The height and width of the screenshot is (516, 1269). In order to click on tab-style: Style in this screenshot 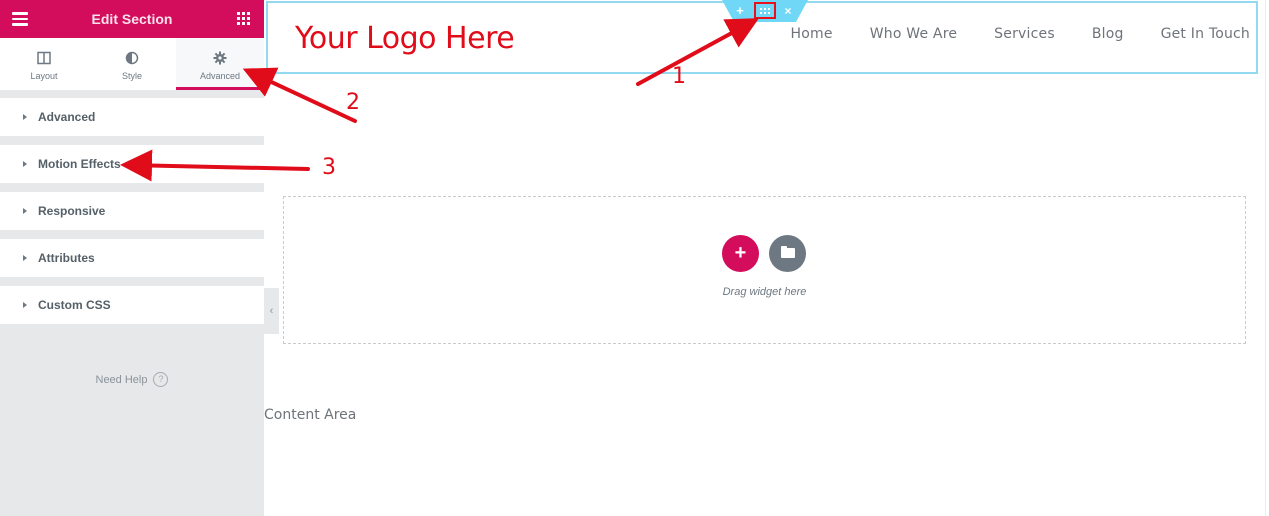, I will do `click(132, 64)`.